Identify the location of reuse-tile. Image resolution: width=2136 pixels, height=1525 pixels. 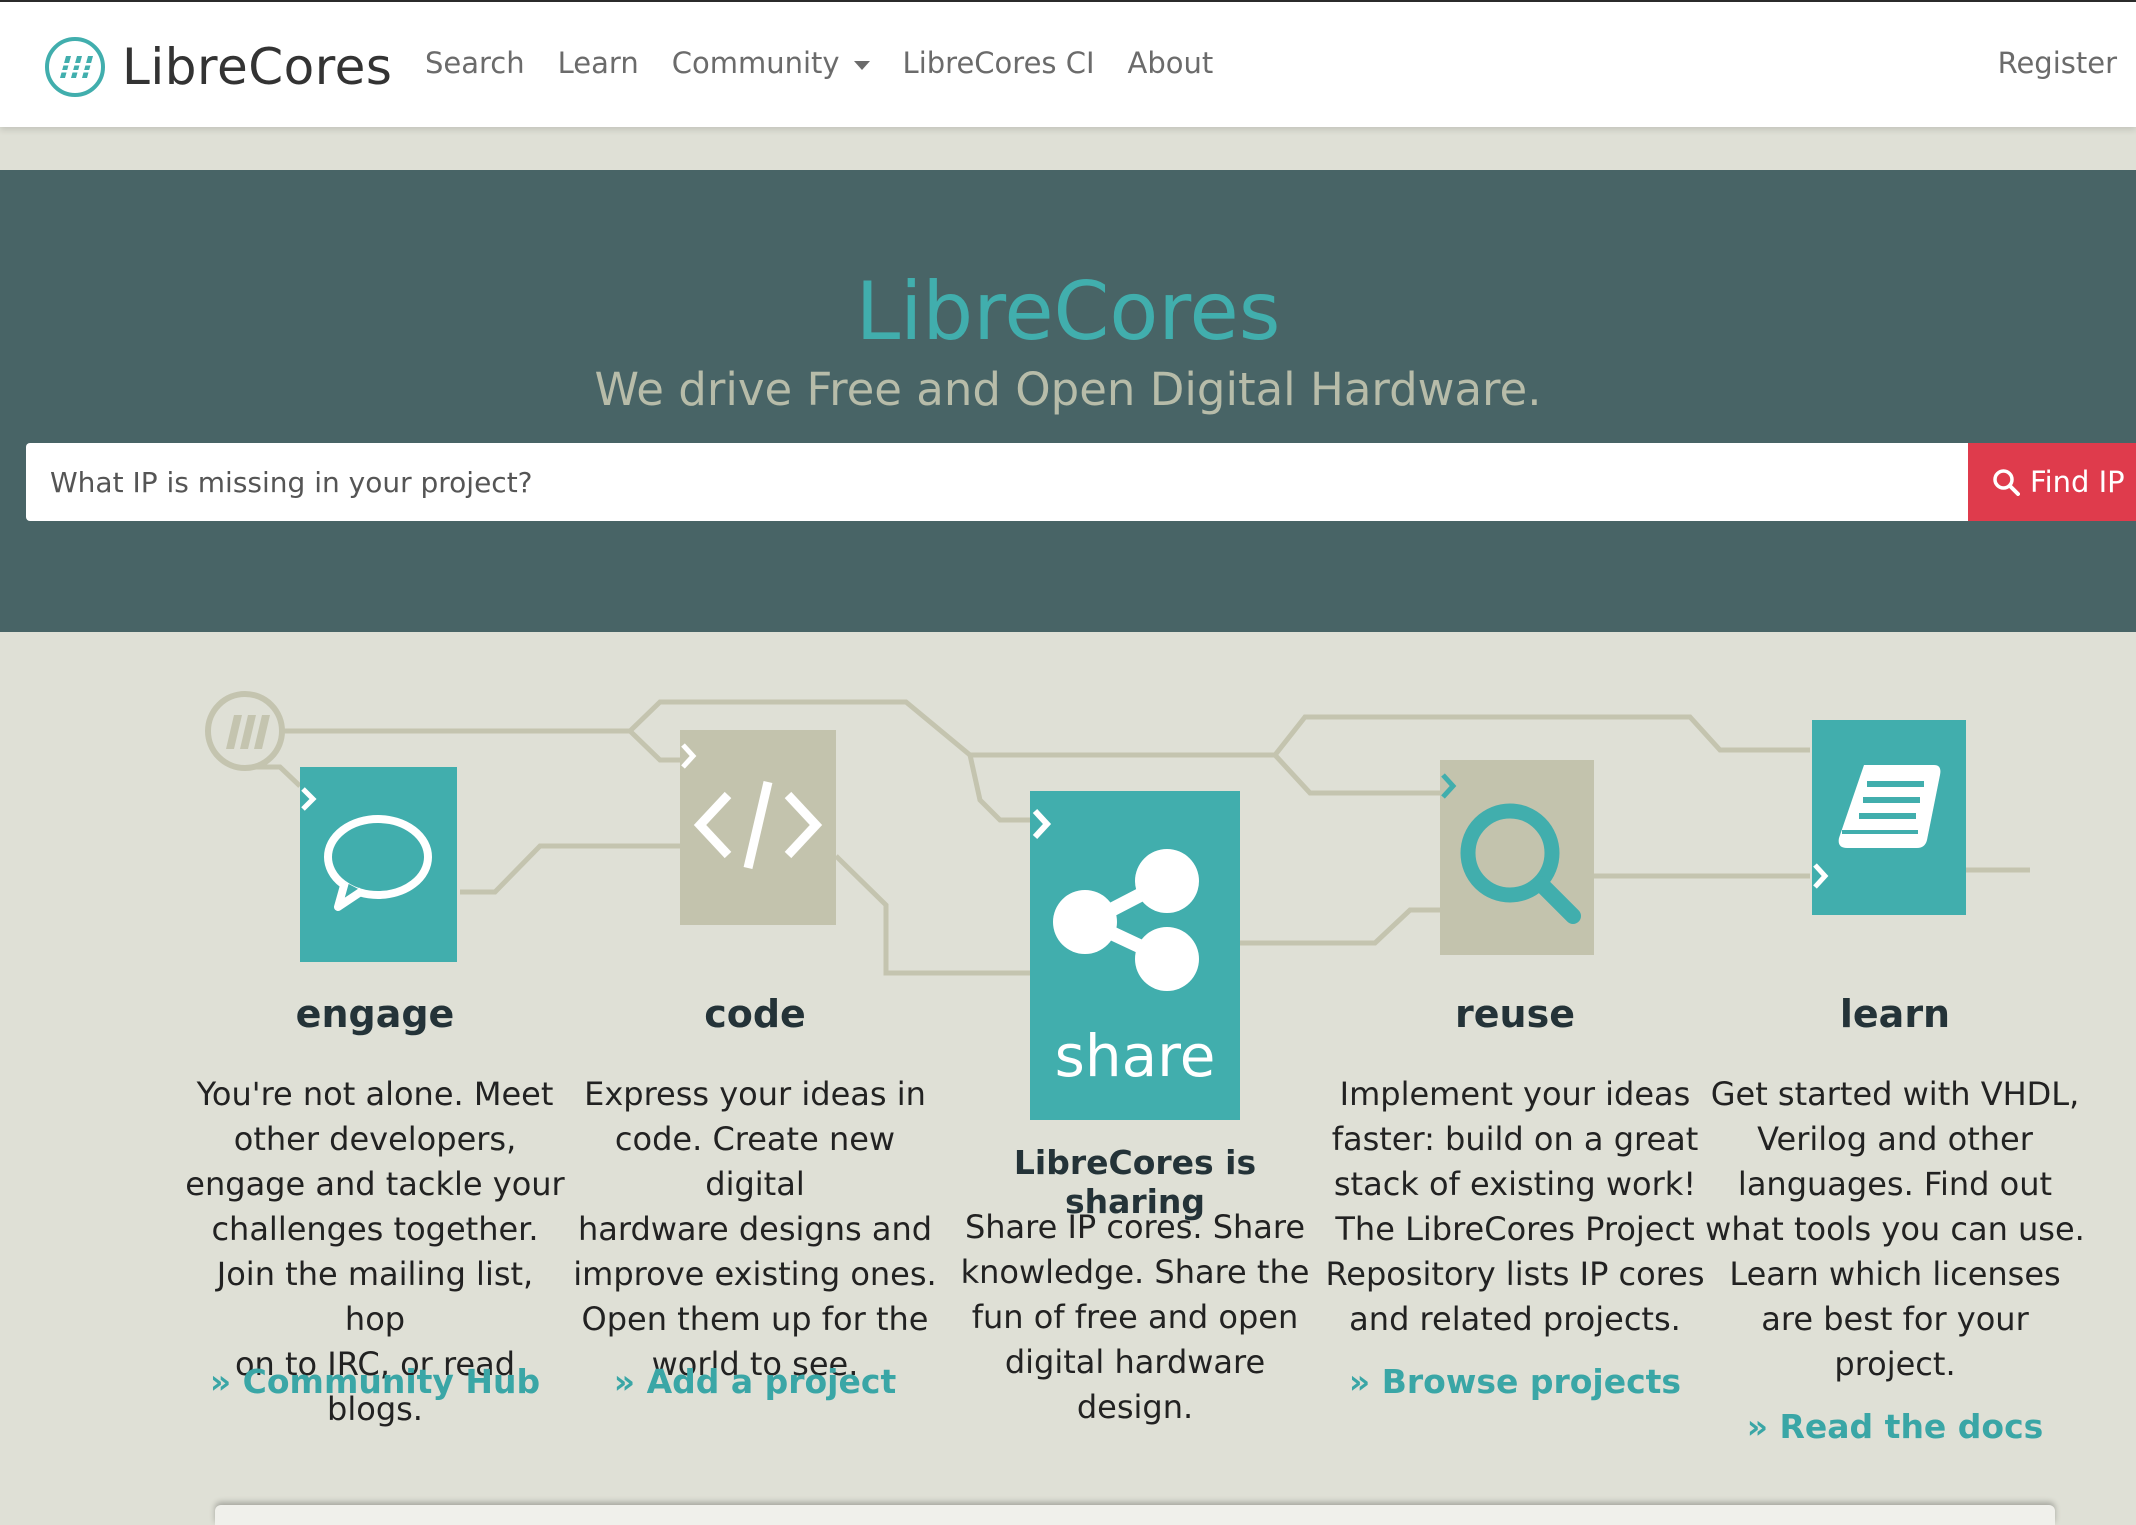
(1517, 857).